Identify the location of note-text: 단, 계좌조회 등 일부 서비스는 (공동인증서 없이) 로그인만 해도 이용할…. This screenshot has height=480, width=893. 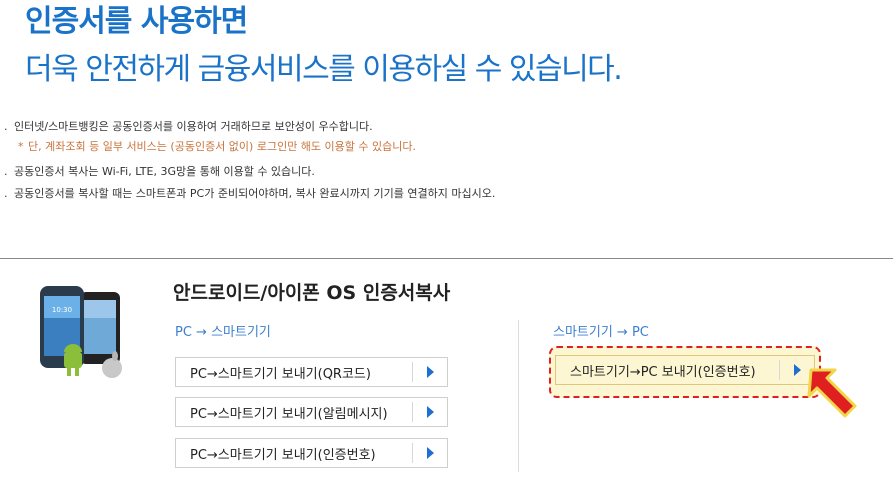
(222, 146).